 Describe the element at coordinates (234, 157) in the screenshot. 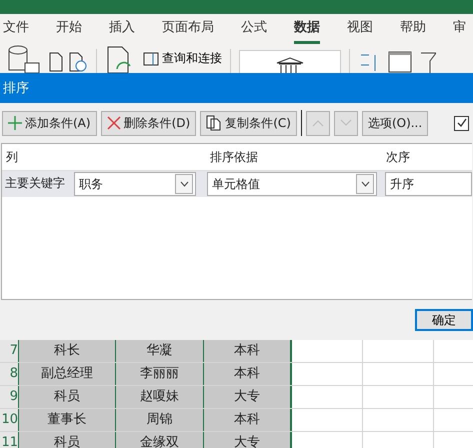

I see `column-header: 排序依据` at that location.